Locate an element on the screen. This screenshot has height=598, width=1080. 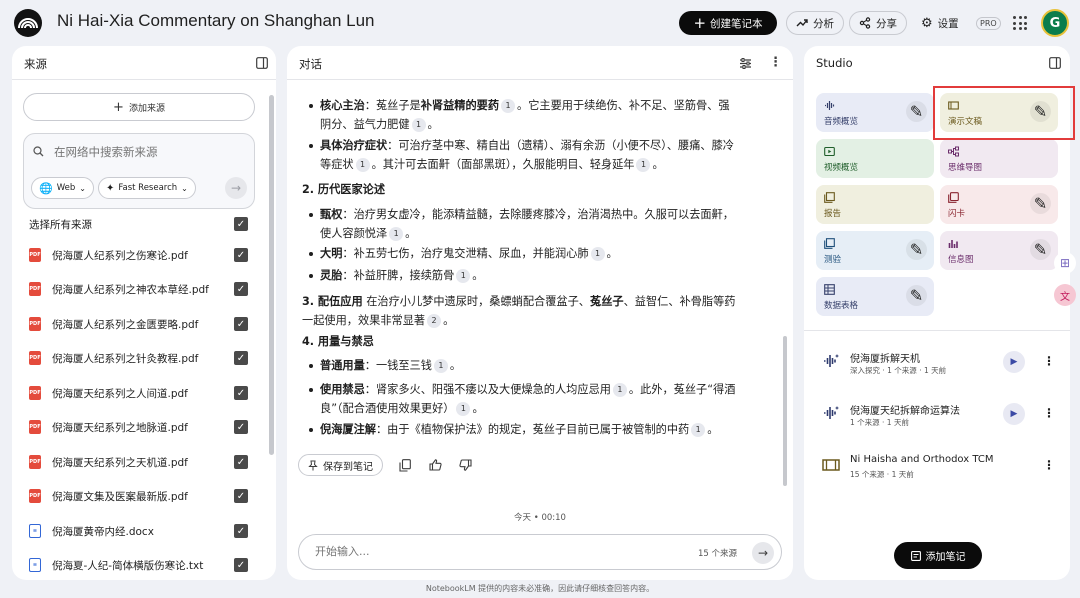
plus-icon: + is located at coordinates (700, 22).